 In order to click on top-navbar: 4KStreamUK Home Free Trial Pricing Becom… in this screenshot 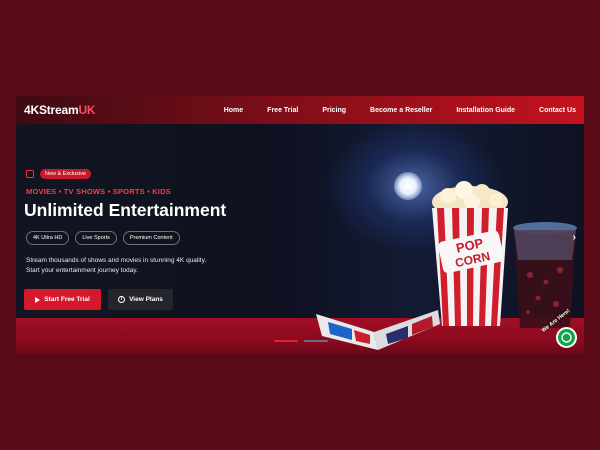, I will do `click(300, 110)`.